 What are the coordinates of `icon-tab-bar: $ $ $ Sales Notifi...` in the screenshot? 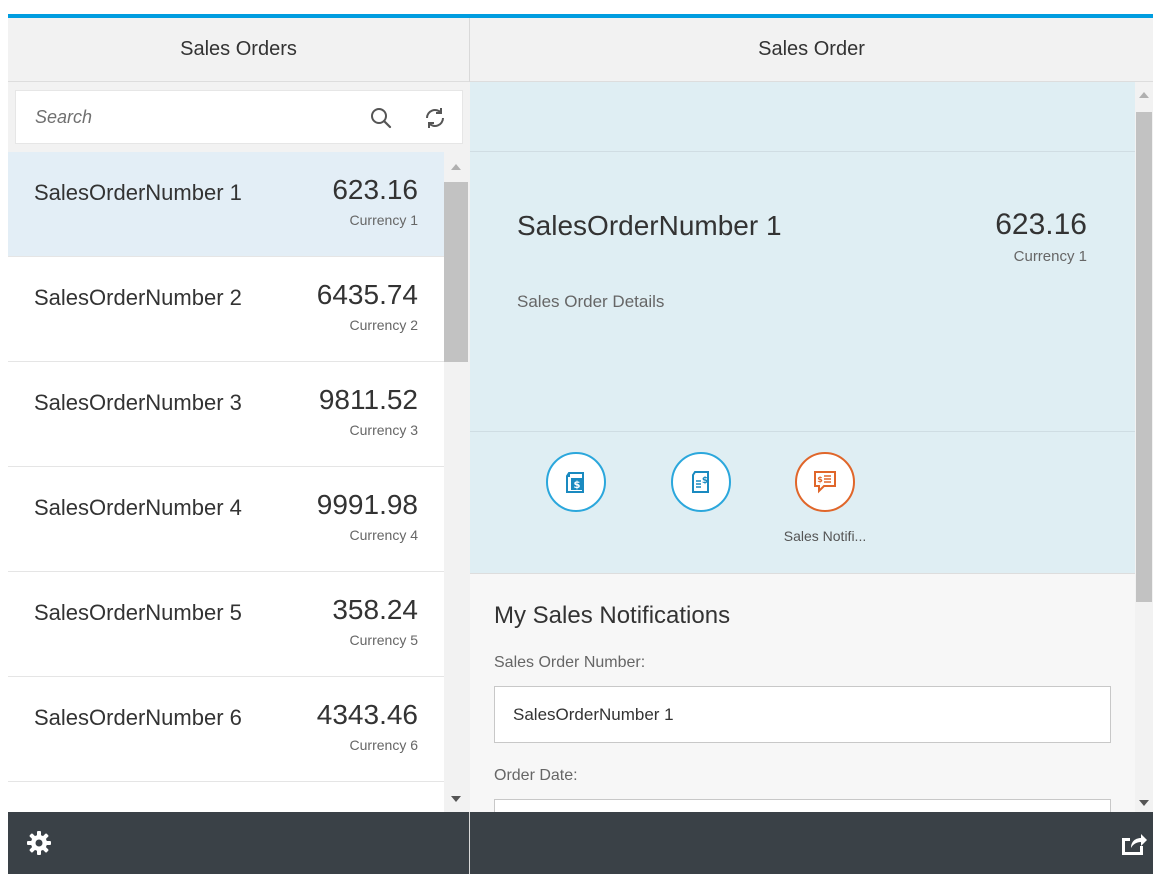 It's located at (802, 503).